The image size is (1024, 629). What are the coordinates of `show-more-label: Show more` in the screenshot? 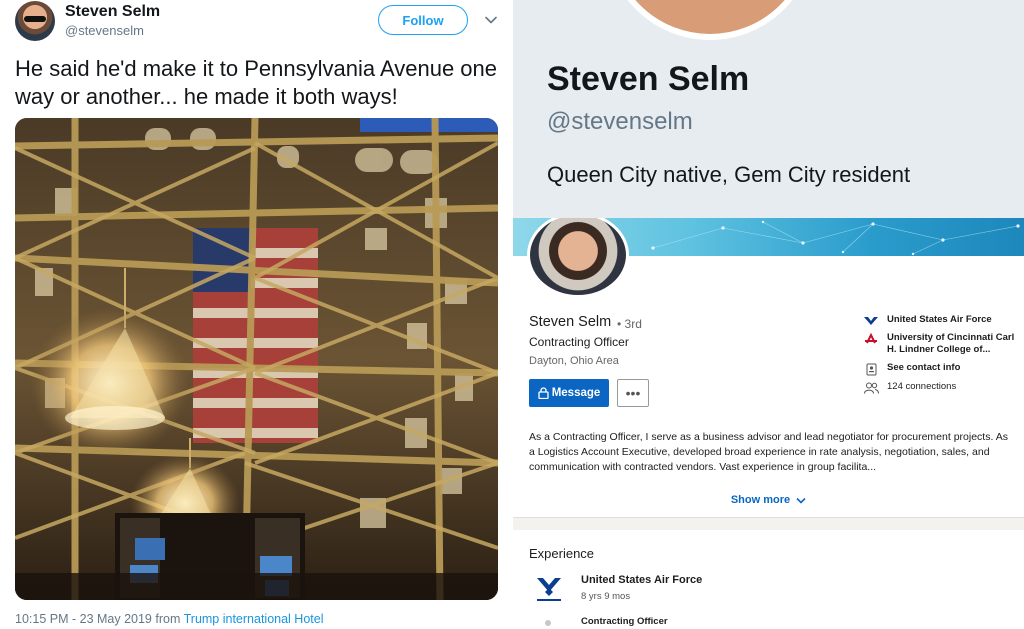 It's located at (760, 500).